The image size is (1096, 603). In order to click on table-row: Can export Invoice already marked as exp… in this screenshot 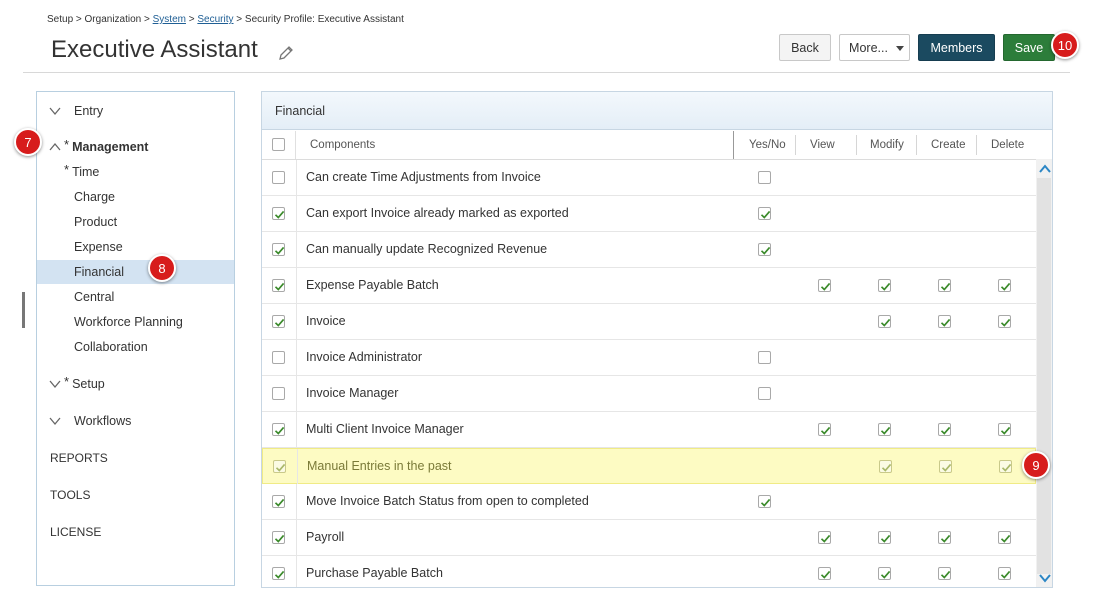, I will do `click(649, 214)`.